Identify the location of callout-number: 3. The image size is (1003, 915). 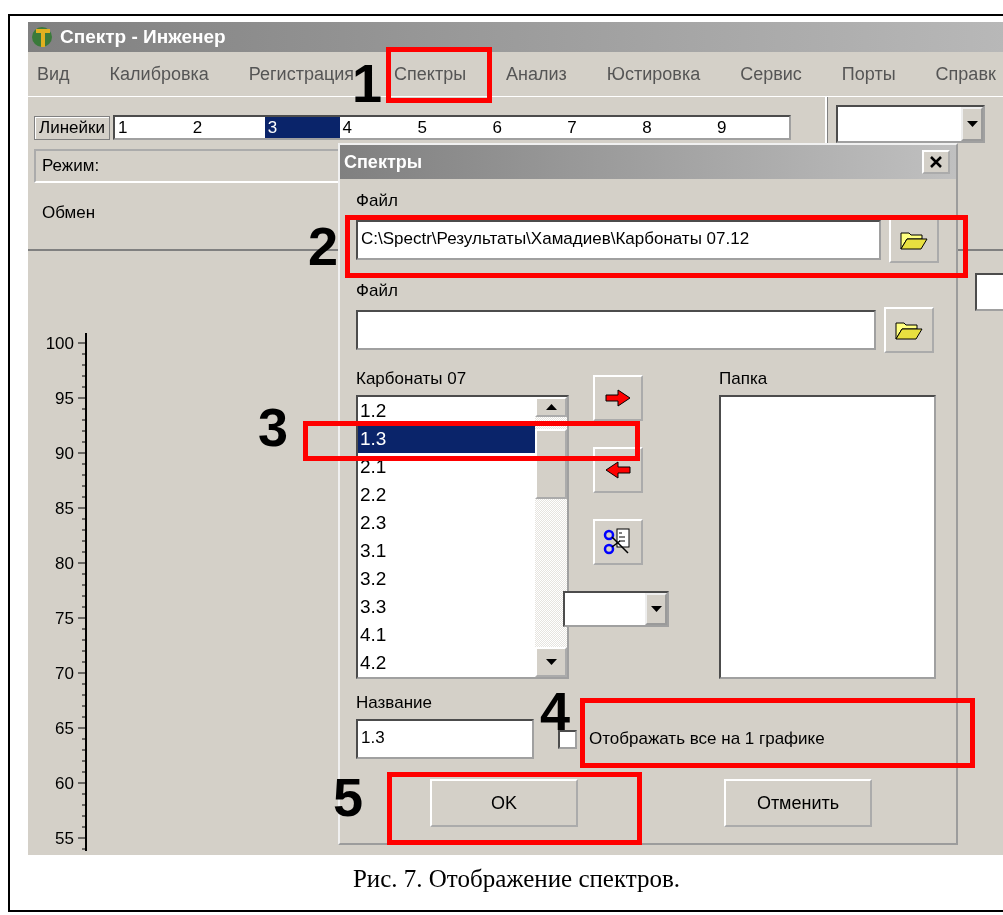
(273, 427).